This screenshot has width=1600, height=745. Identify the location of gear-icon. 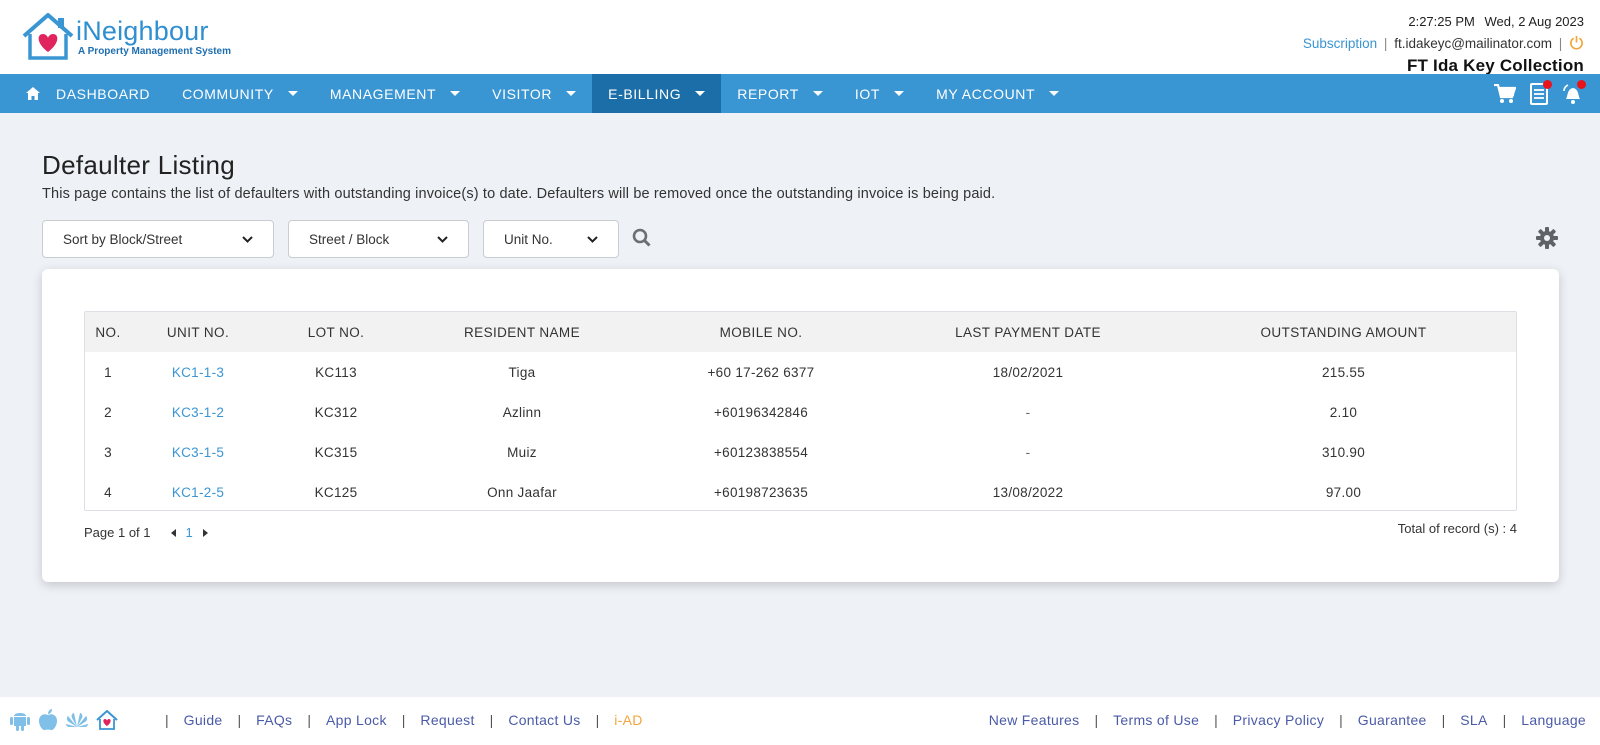
(1547, 238).